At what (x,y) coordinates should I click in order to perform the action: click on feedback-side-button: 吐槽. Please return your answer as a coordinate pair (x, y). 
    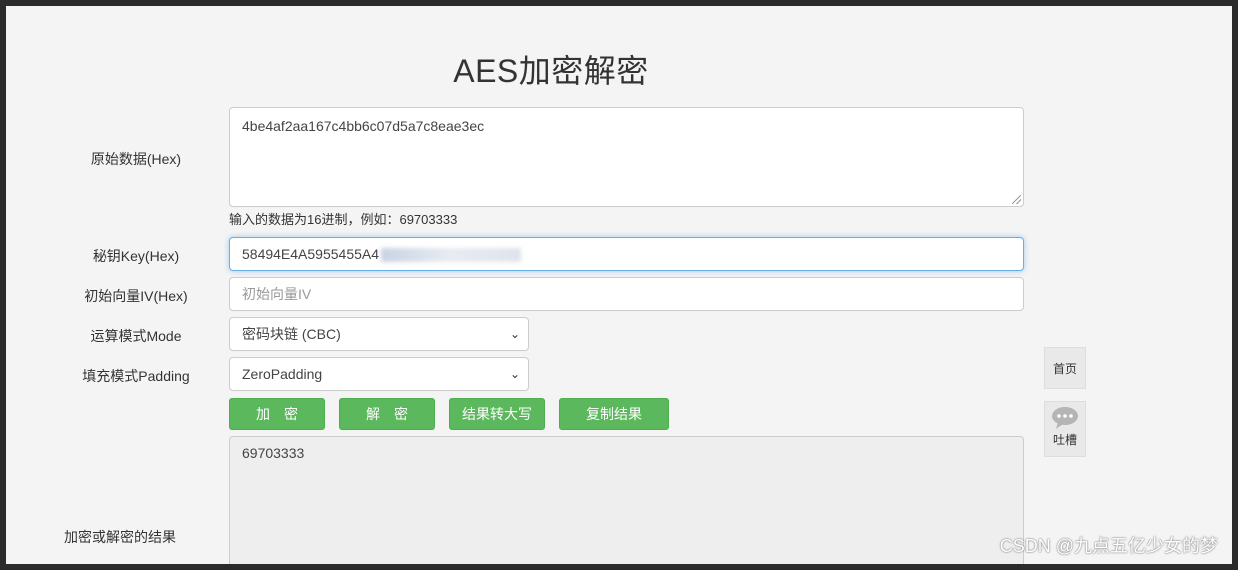
    Looking at the image, I should click on (1065, 429).